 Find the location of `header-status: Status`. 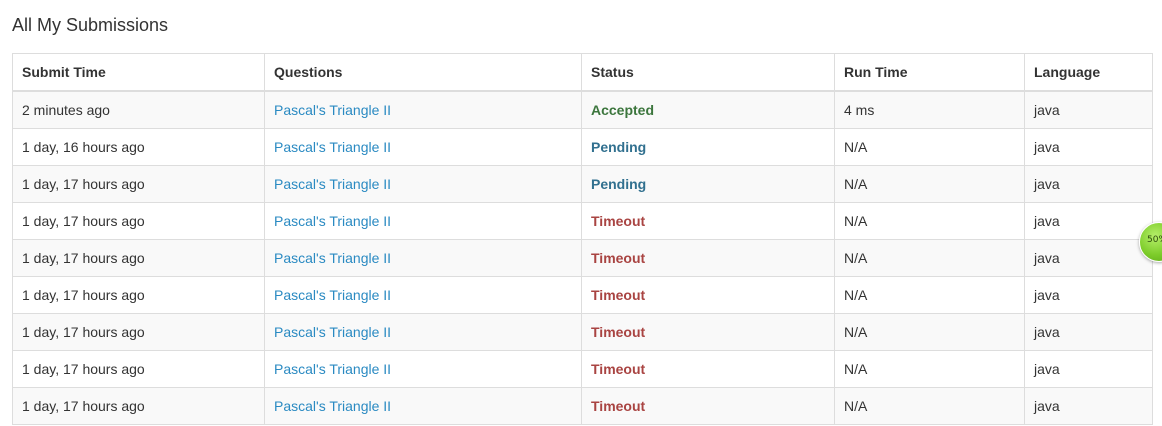

header-status: Status is located at coordinates (708, 72).